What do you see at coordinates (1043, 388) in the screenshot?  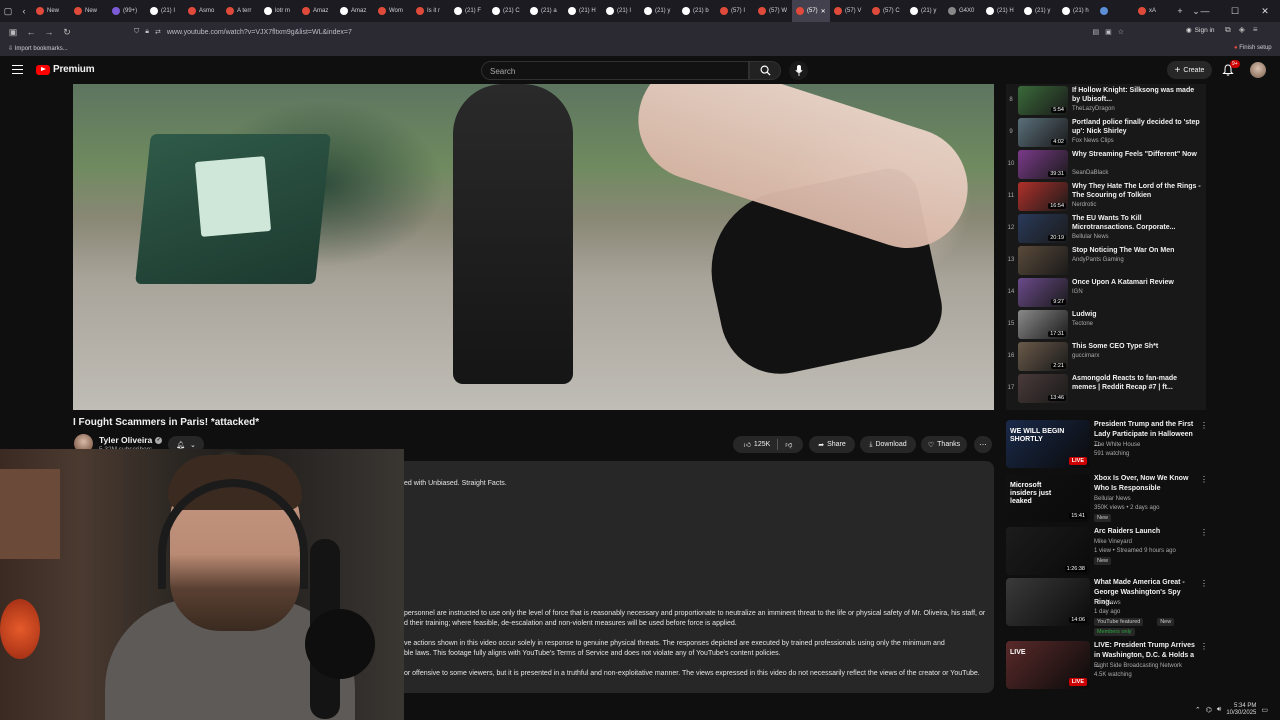 I see `playlist-thumbnail: 13:46` at bounding box center [1043, 388].